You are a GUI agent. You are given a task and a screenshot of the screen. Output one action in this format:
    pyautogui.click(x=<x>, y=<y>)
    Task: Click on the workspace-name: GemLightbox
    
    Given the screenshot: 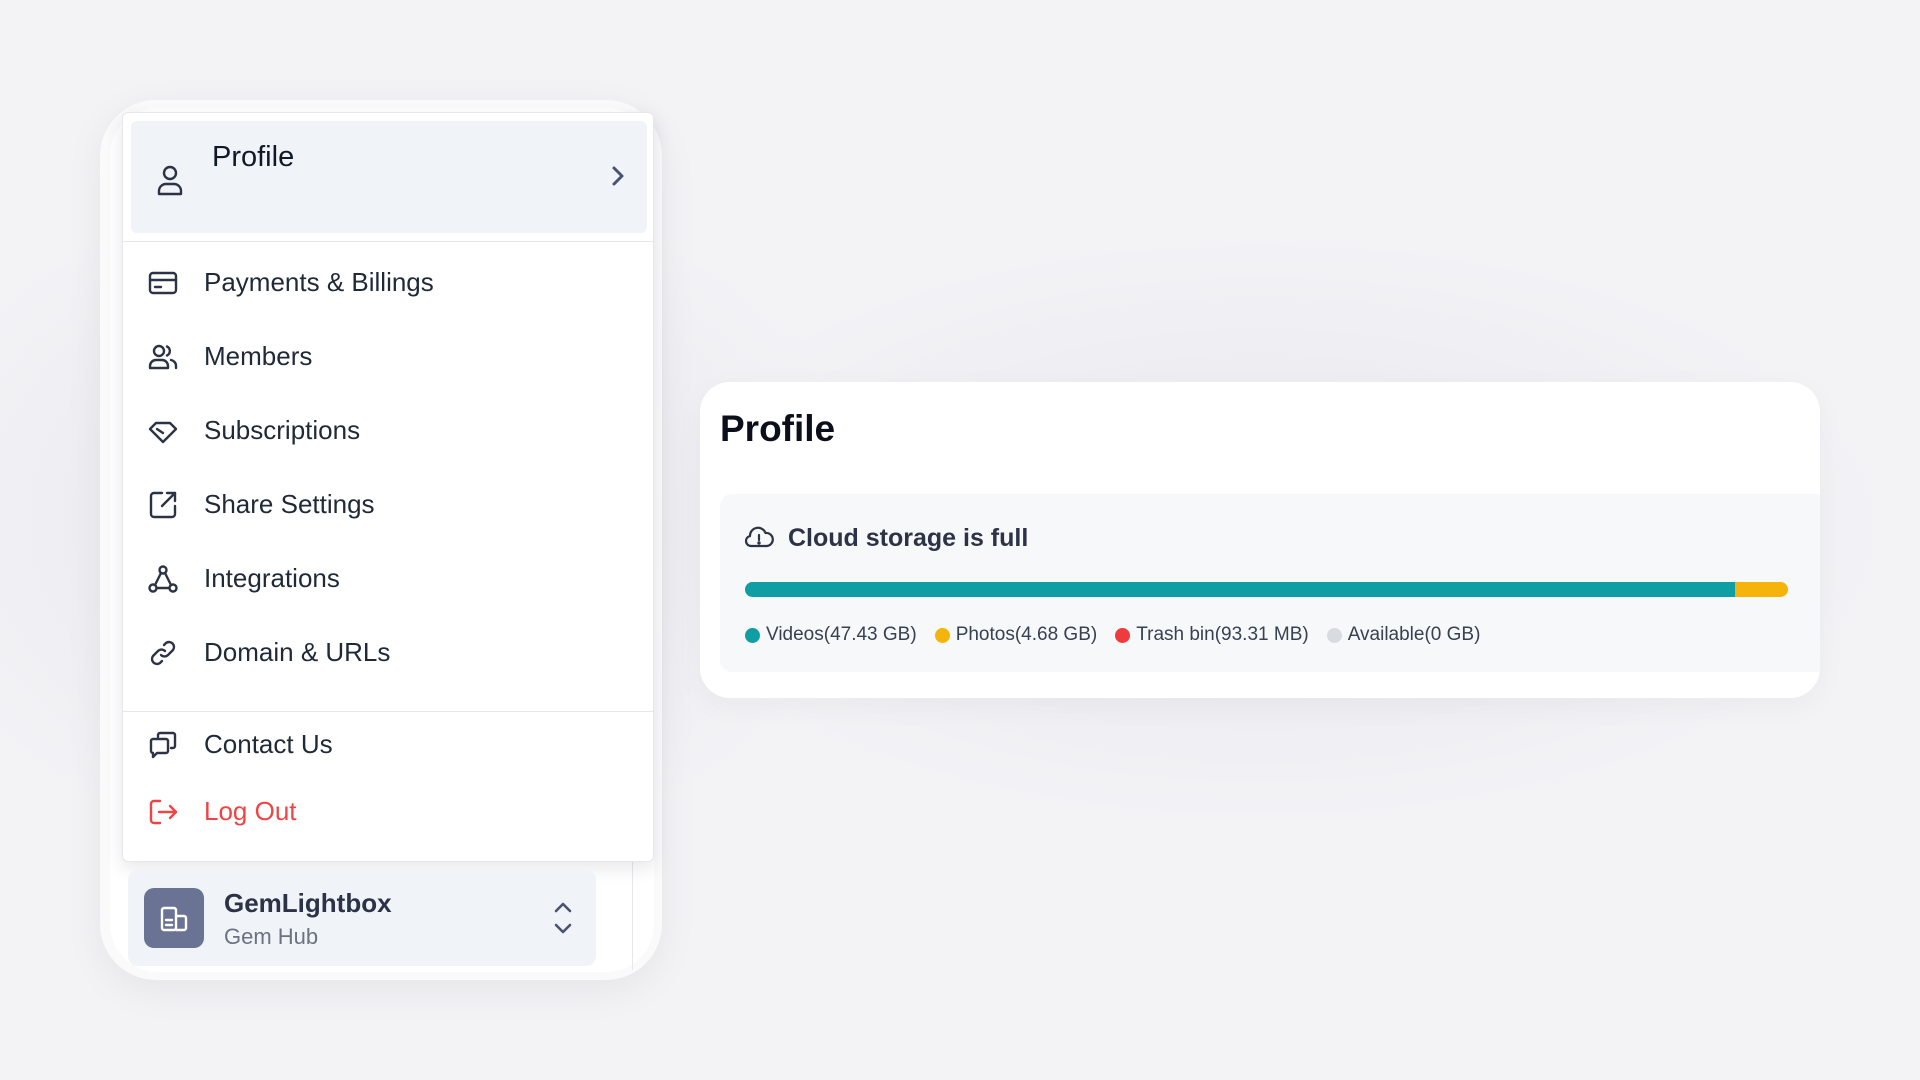 What is the action you would take?
    pyautogui.click(x=308, y=903)
    